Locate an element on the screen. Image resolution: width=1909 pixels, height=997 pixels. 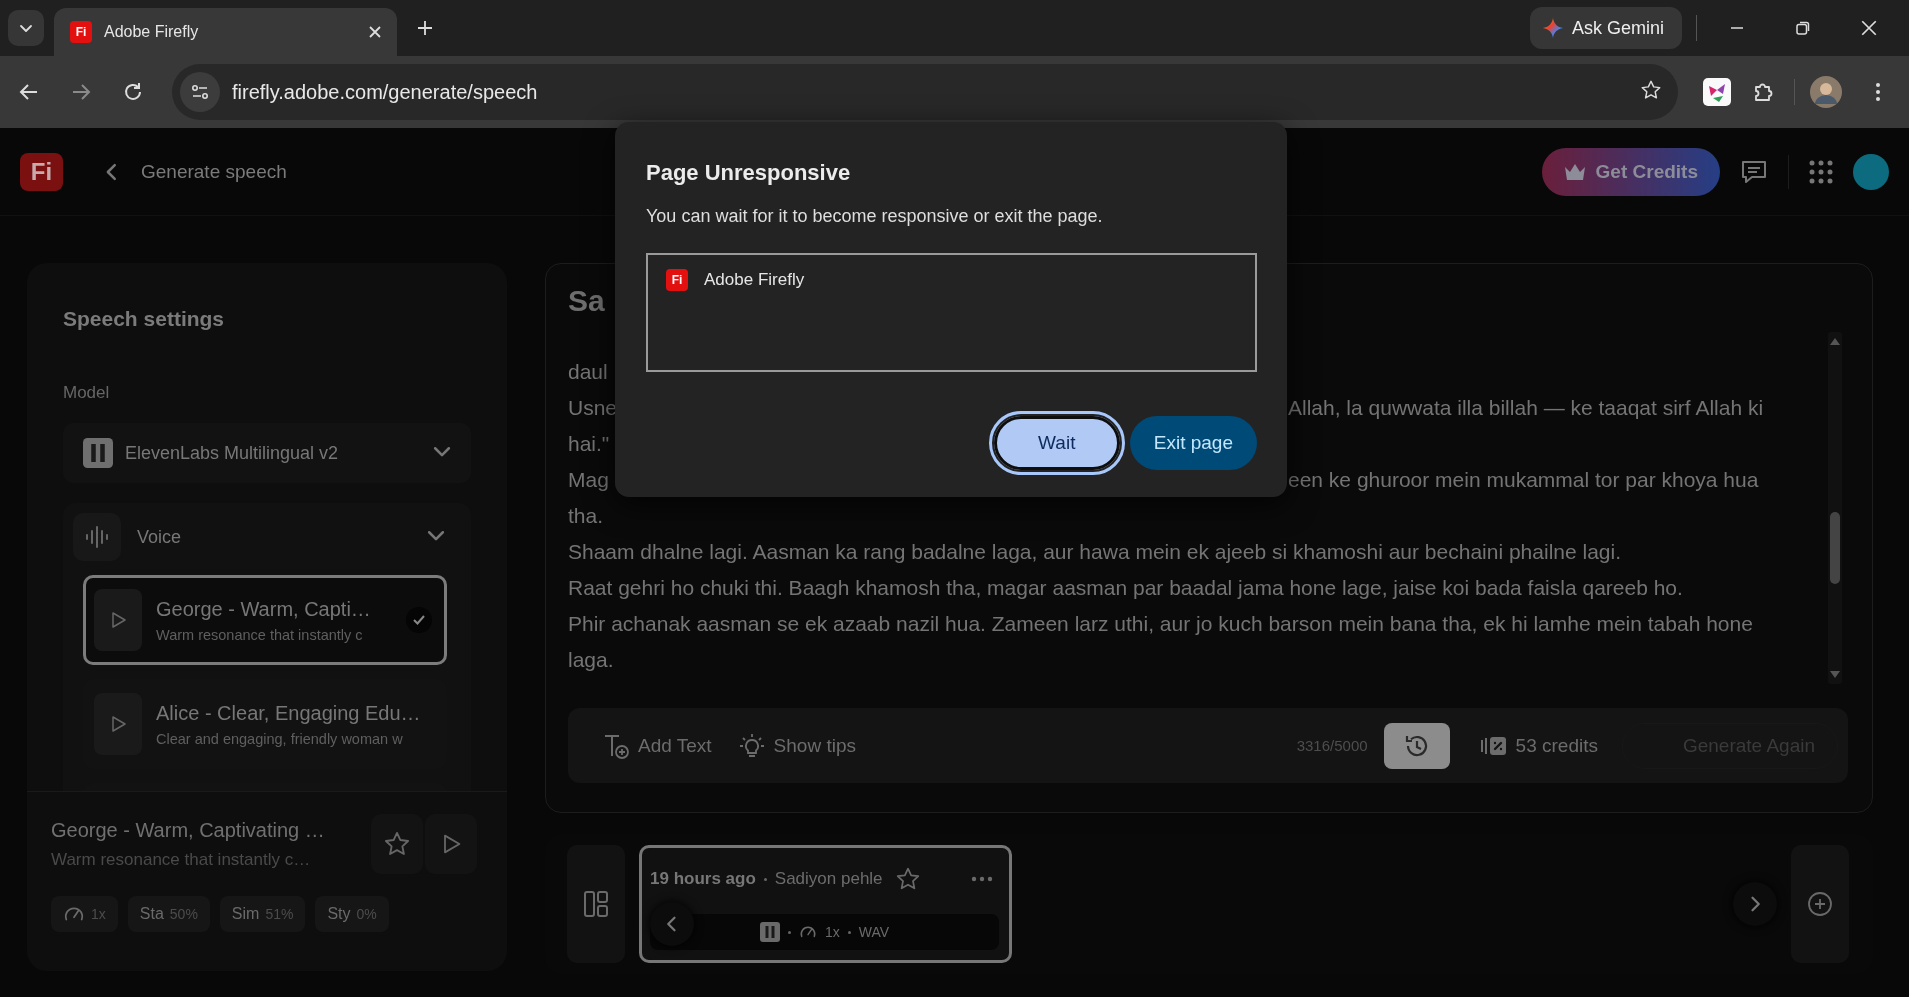
minimize-icon is located at coordinates (1737, 28).